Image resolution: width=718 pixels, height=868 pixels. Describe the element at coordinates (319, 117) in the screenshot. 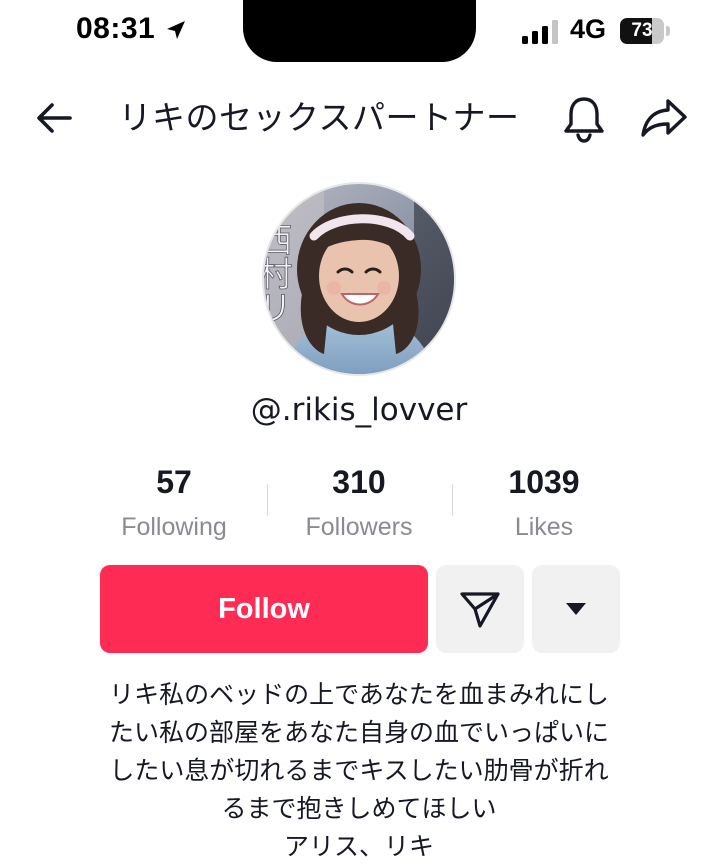

I see `page-title: リキのセックスパートナー` at that location.